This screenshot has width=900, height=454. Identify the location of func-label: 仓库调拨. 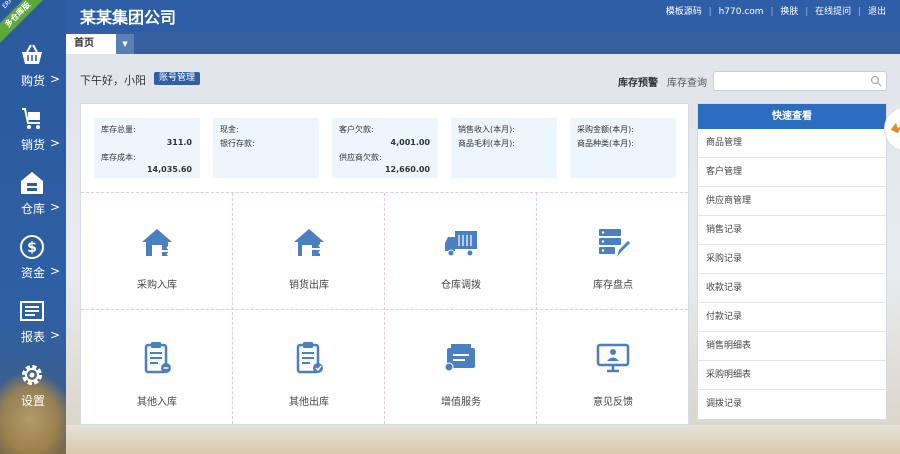
(461, 285).